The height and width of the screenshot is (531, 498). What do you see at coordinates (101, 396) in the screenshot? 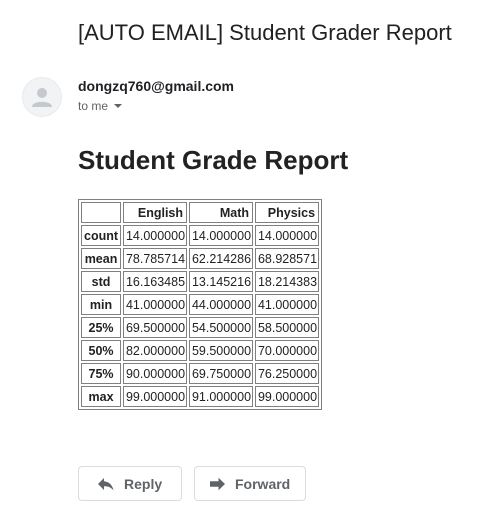
I see `row-label: max` at bounding box center [101, 396].